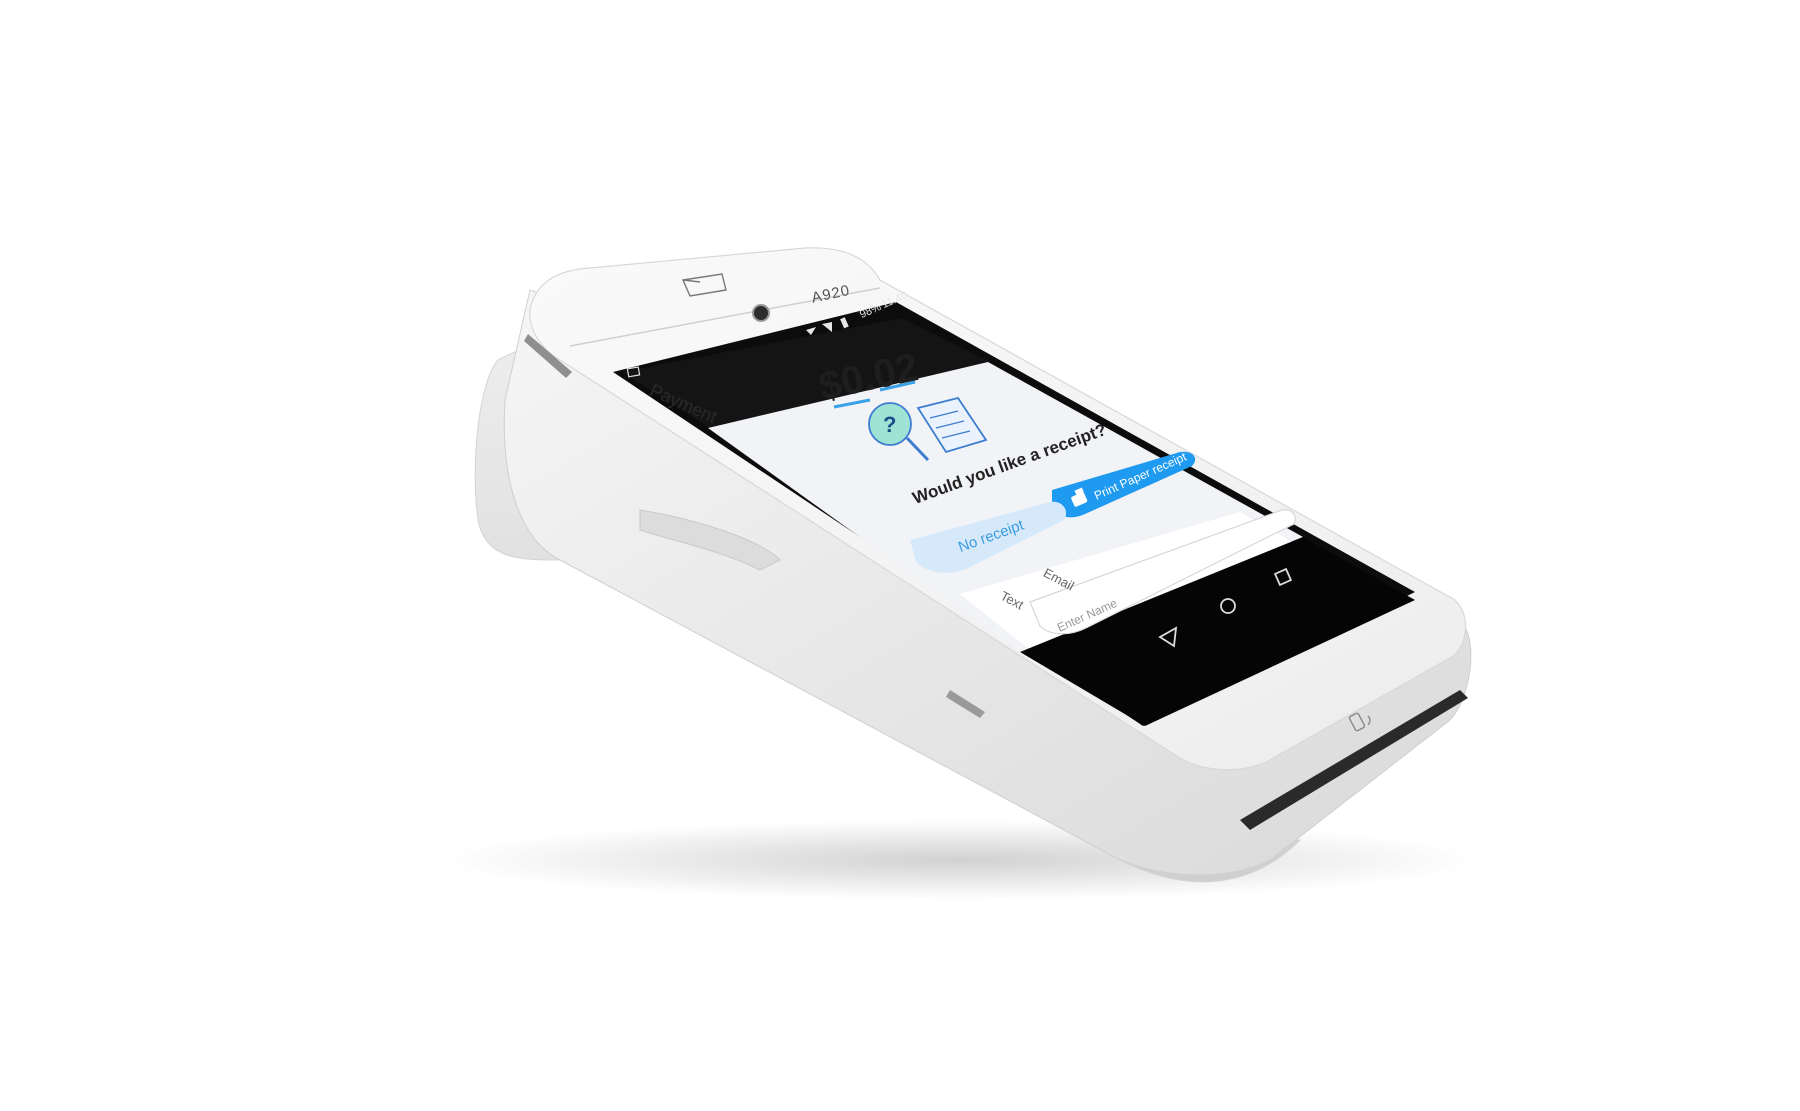  Describe the element at coordinates (831, 294) in the screenshot. I see `device-model-label: A920` at that location.